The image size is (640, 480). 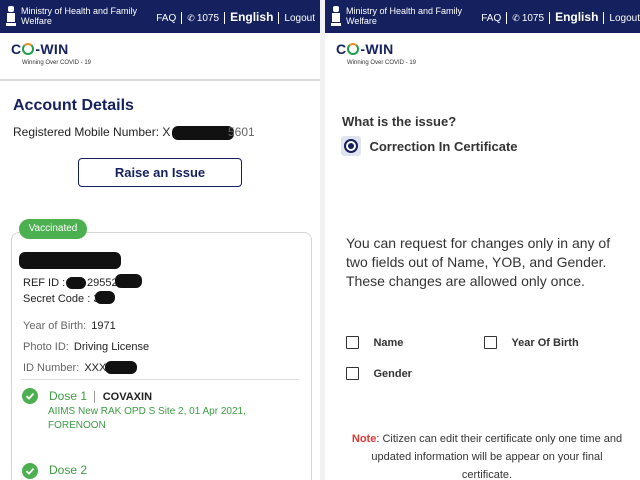 What do you see at coordinates (364, 439) in the screenshot?
I see `note-label: Note` at bounding box center [364, 439].